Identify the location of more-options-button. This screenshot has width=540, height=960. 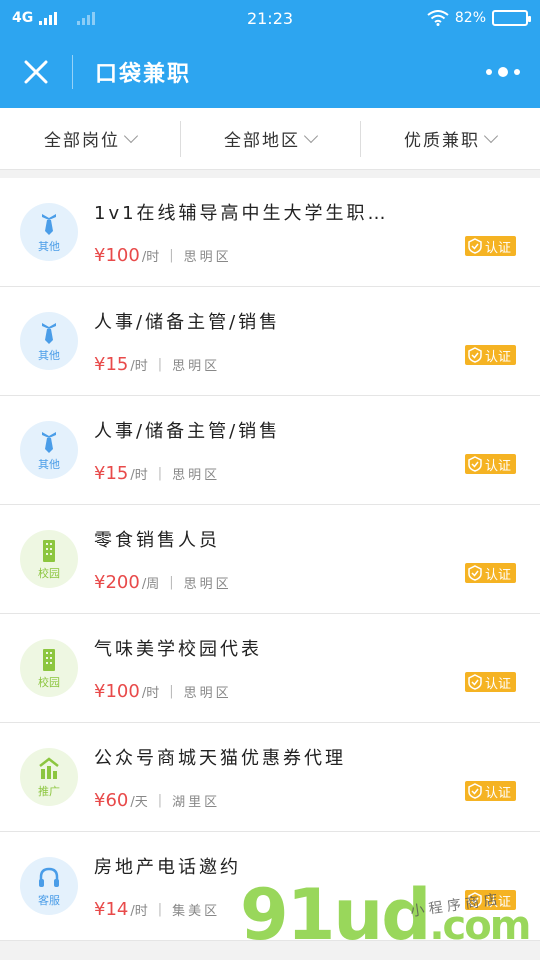
(503, 72).